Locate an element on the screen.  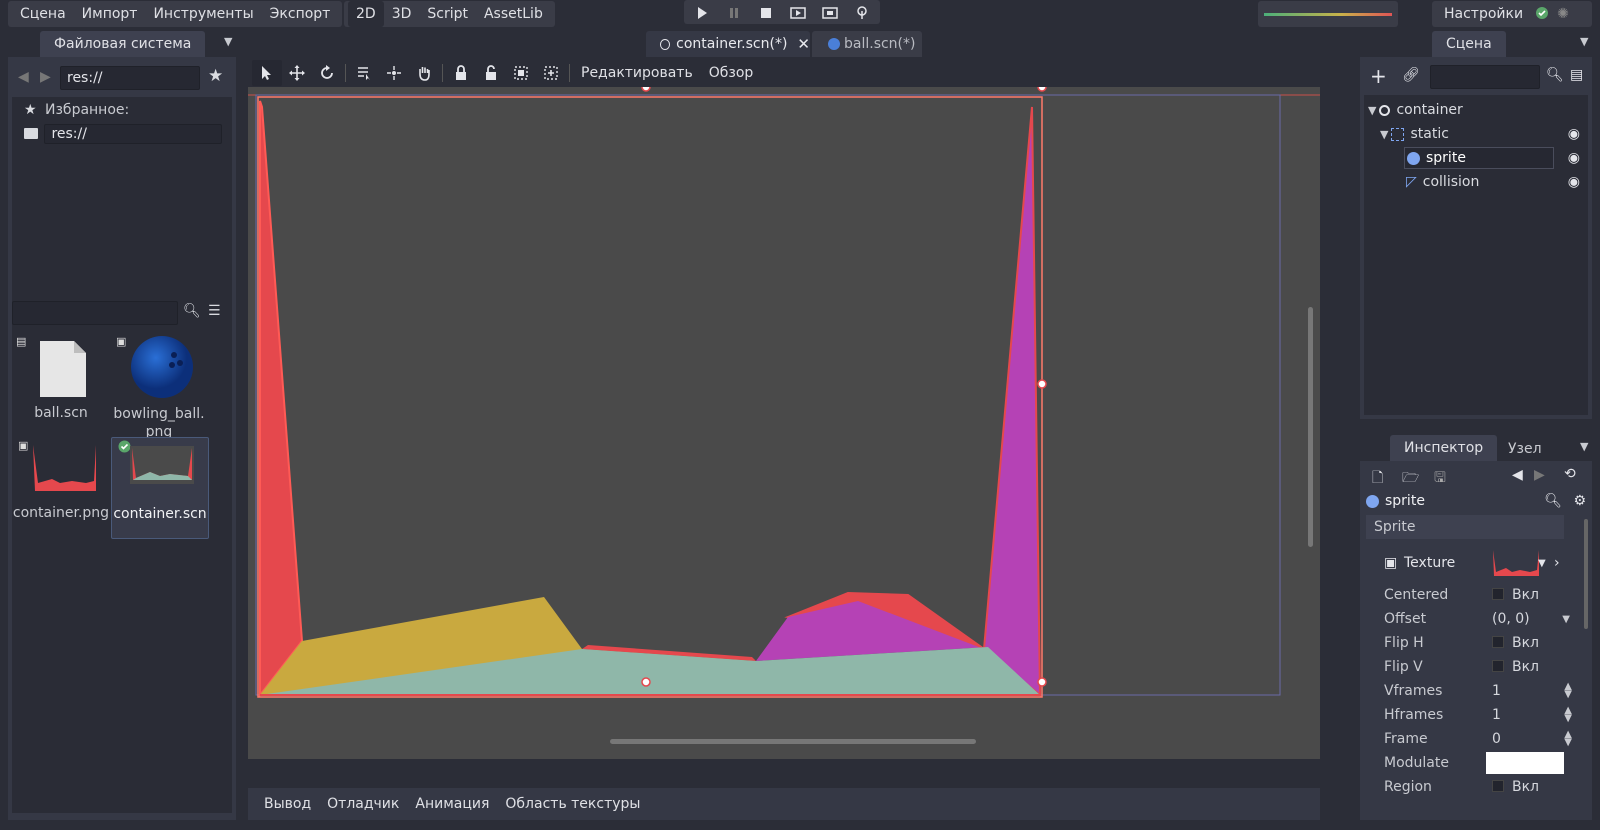
add-node-icon: + is located at coordinates (1378, 76).